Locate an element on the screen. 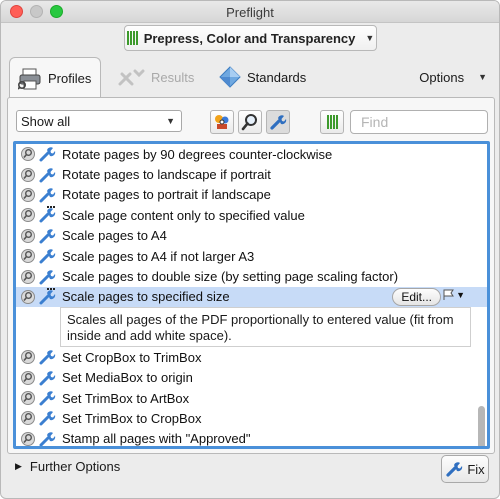 The height and width of the screenshot is (499, 500). list-item-label: Set TrimBox to CropBox is located at coordinates (132, 418).